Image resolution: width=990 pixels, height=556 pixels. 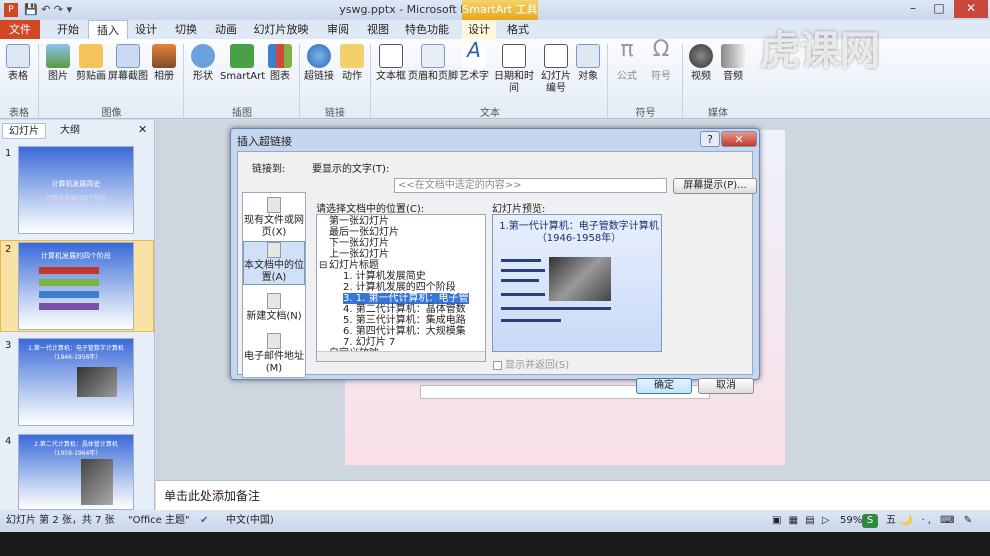 What do you see at coordinates (48, 9) in the screenshot?
I see `quick-access-icons: 💾 ↶ ↷ ▾` at bounding box center [48, 9].